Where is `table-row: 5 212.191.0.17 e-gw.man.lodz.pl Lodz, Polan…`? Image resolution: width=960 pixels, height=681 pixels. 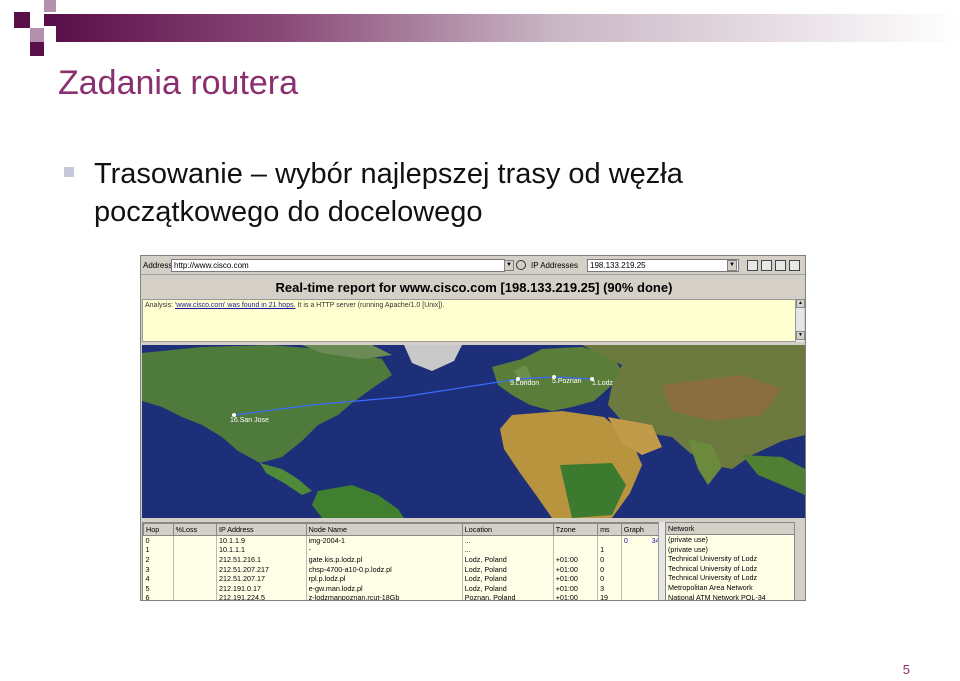 table-row: 5 212.191.0.17 e-gw.man.lodz.pl Lodz, Polan… is located at coordinates (402, 588).